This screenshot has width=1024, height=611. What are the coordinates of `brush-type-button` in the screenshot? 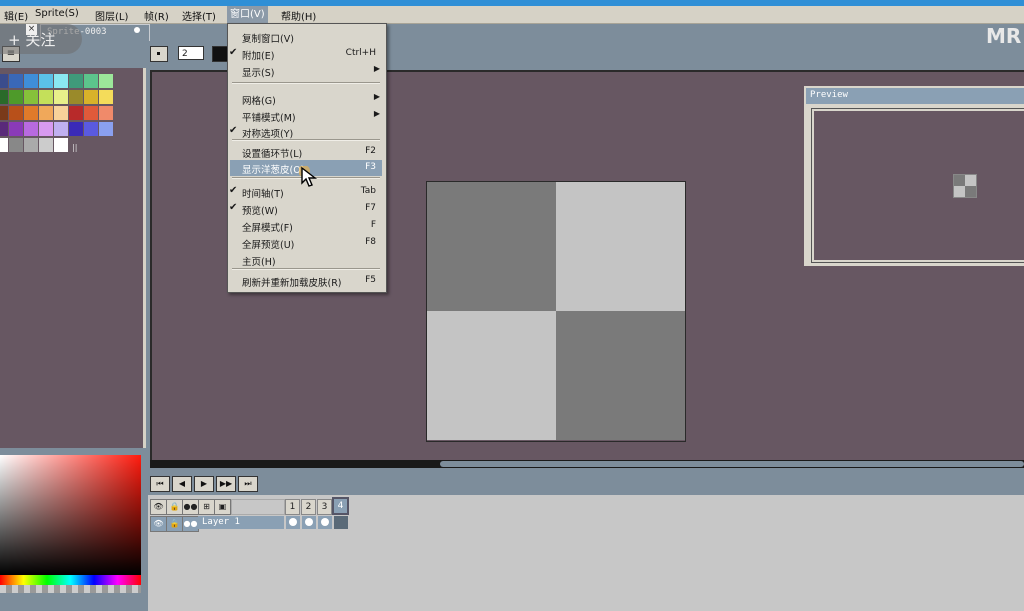 It's located at (159, 54).